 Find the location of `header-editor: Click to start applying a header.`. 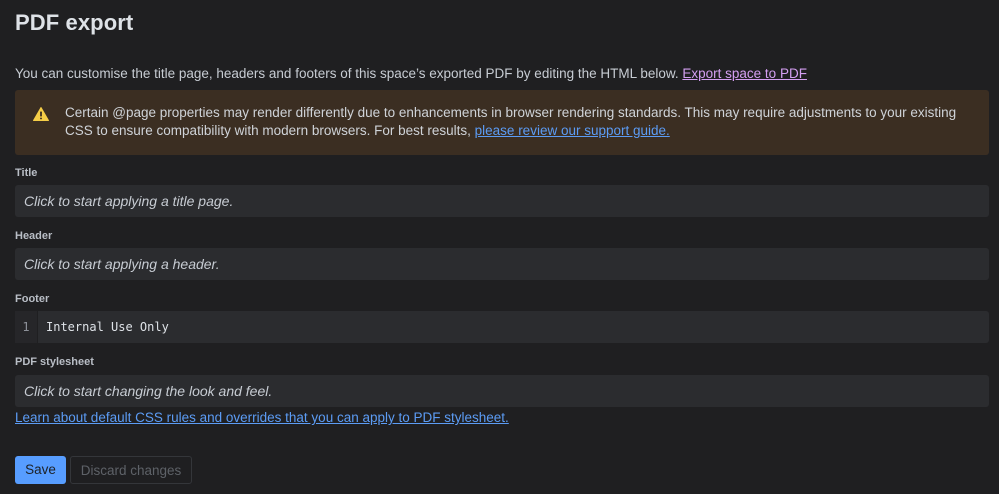

header-editor: Click to start applying a header. is located at coordinates (502, 264).